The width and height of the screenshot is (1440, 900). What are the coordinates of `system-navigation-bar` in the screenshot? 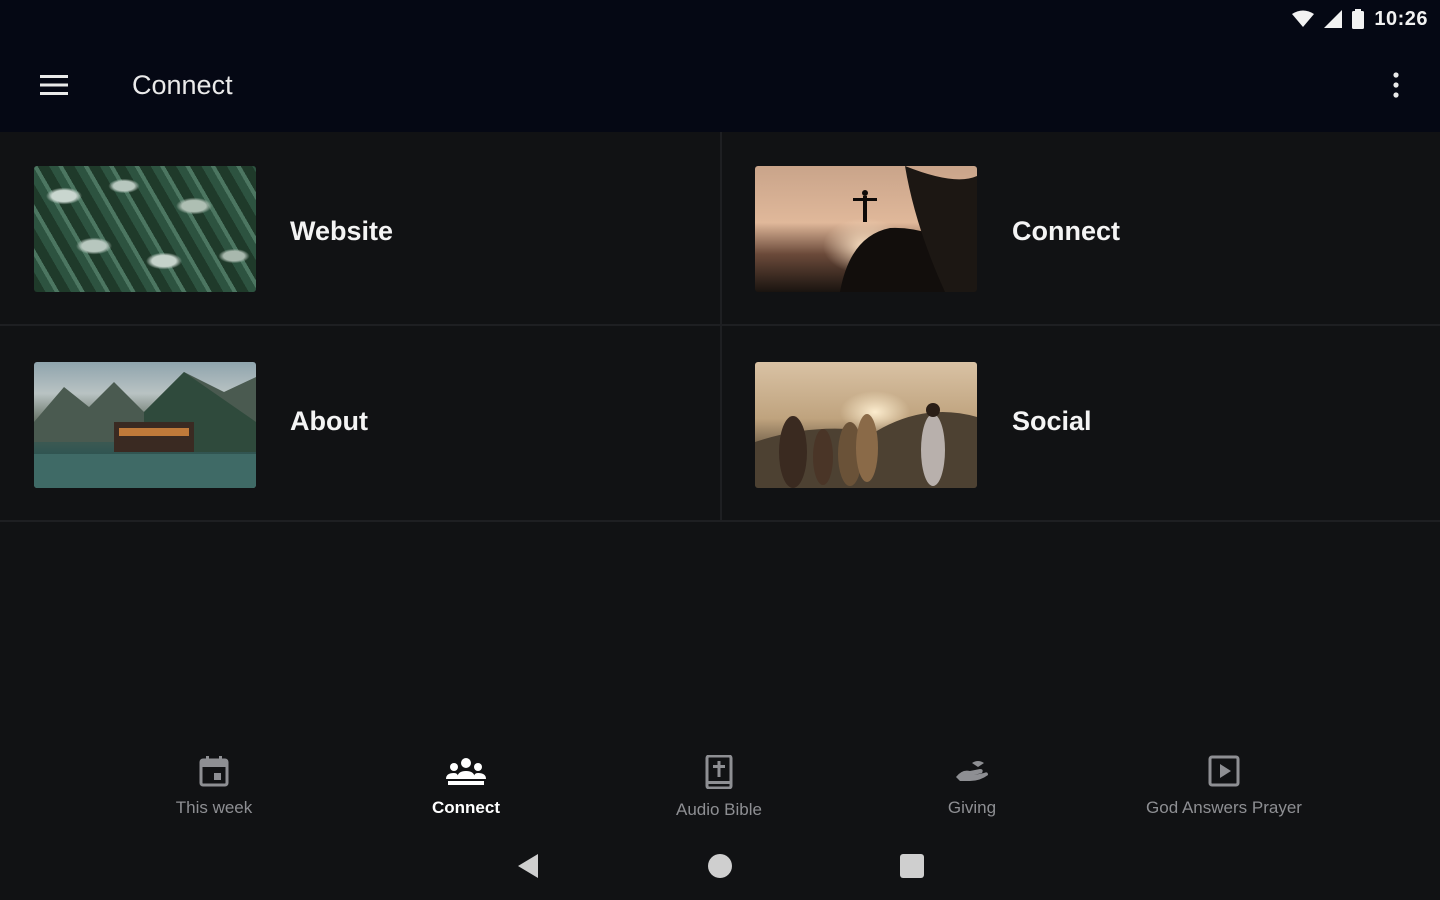 It's located at (720, 865).